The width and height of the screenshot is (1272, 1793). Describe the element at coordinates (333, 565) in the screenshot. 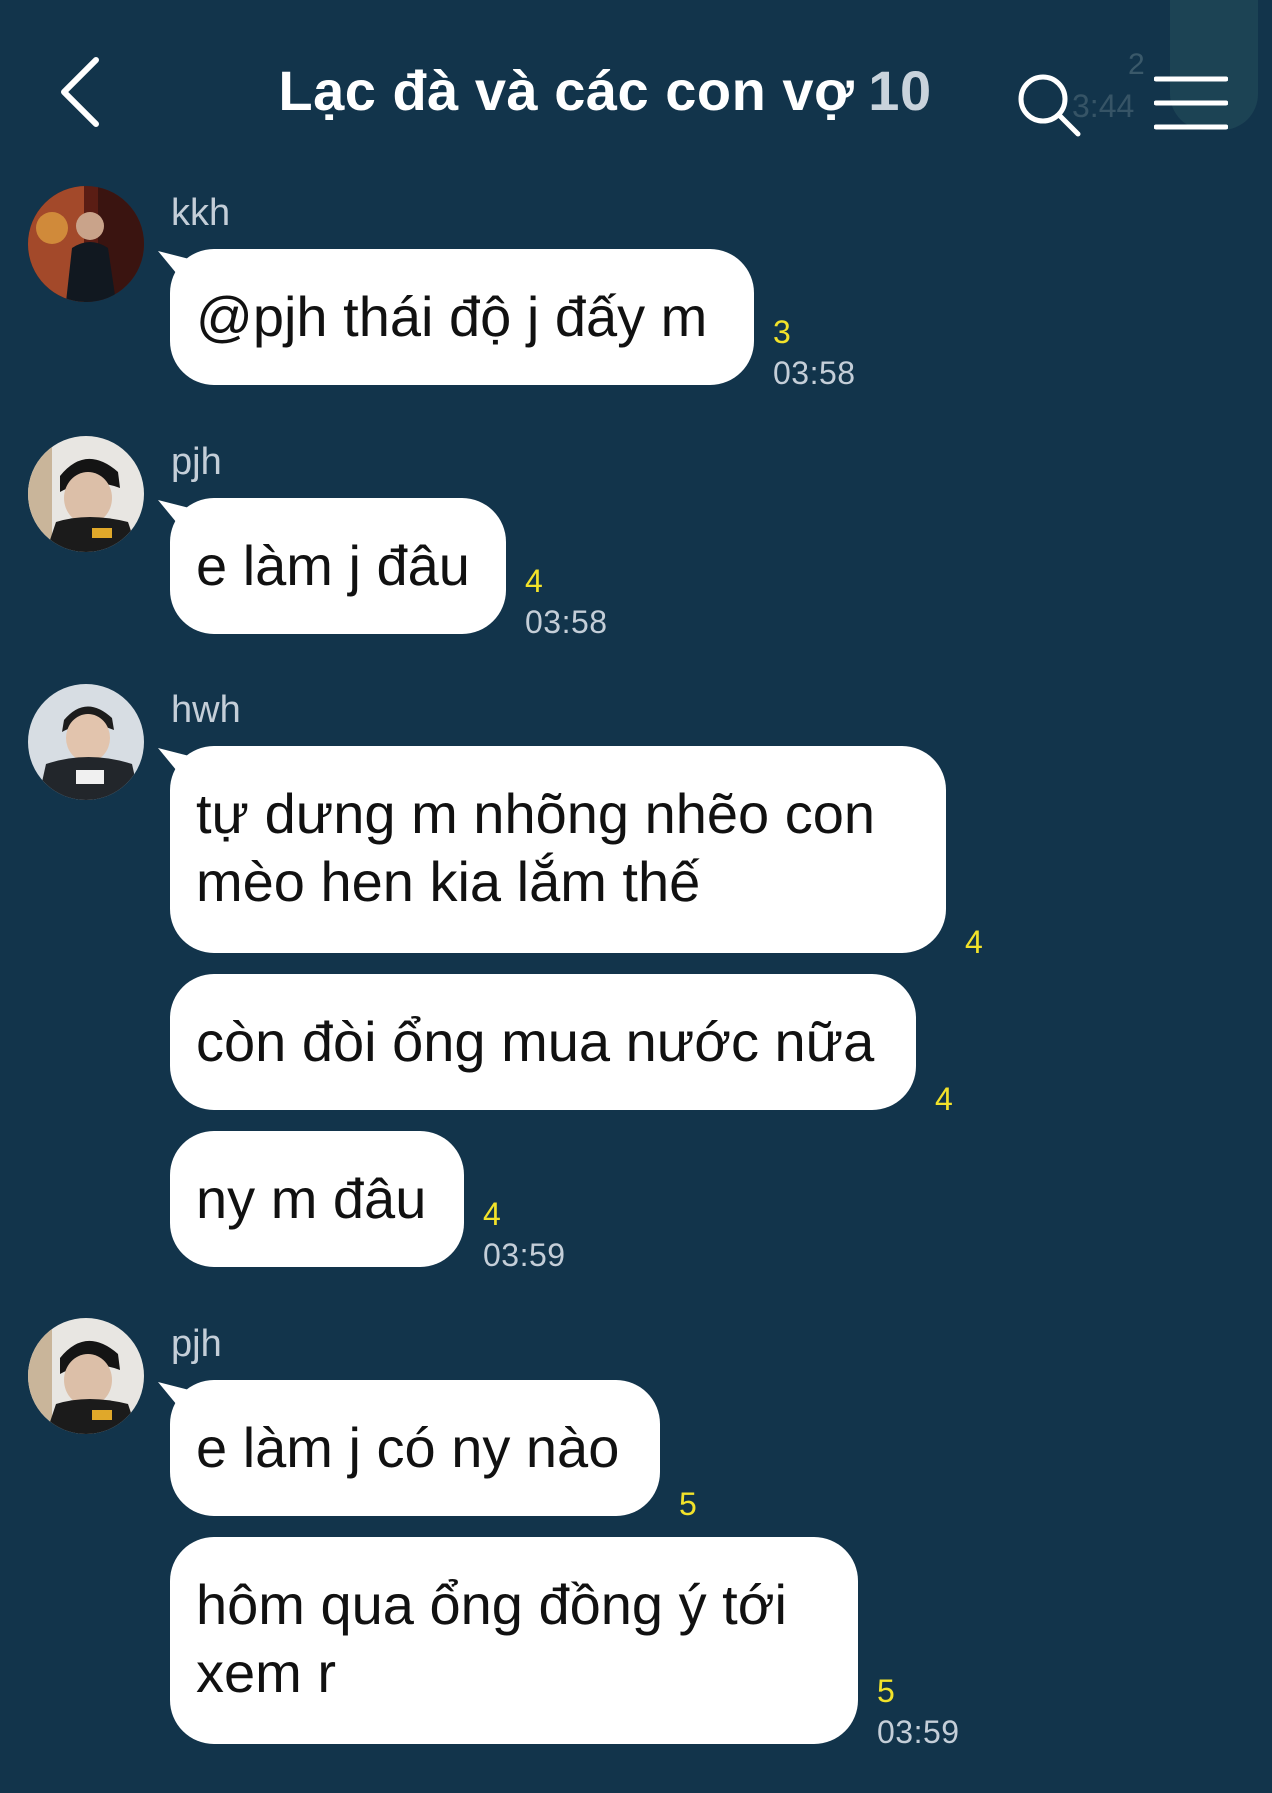

I see `message-text: e làm j đâu` at that location.